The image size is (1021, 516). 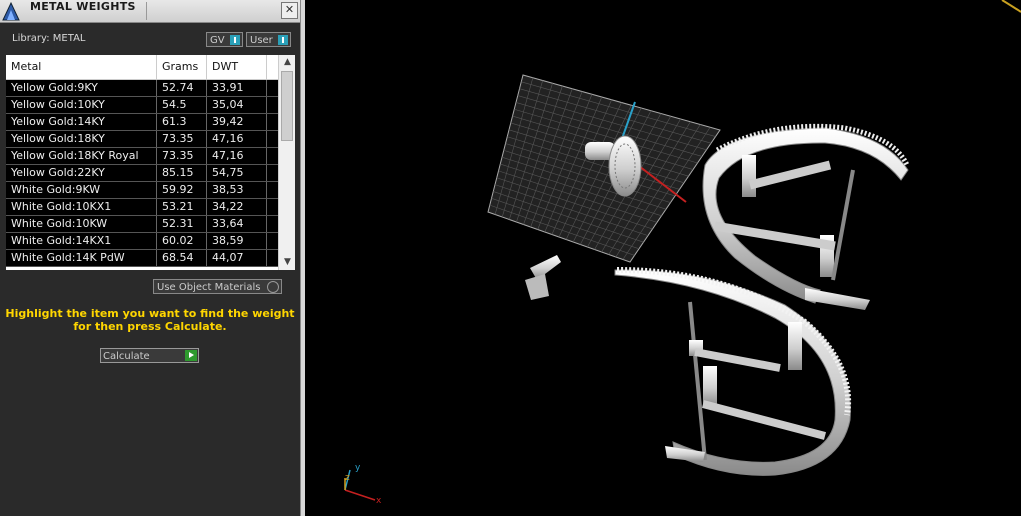 What do you see at coordinates (81, 122) in the screenshot?
I see `metal-name-cell: Yellow Gold:14KY` at bounding box center [81, 122].